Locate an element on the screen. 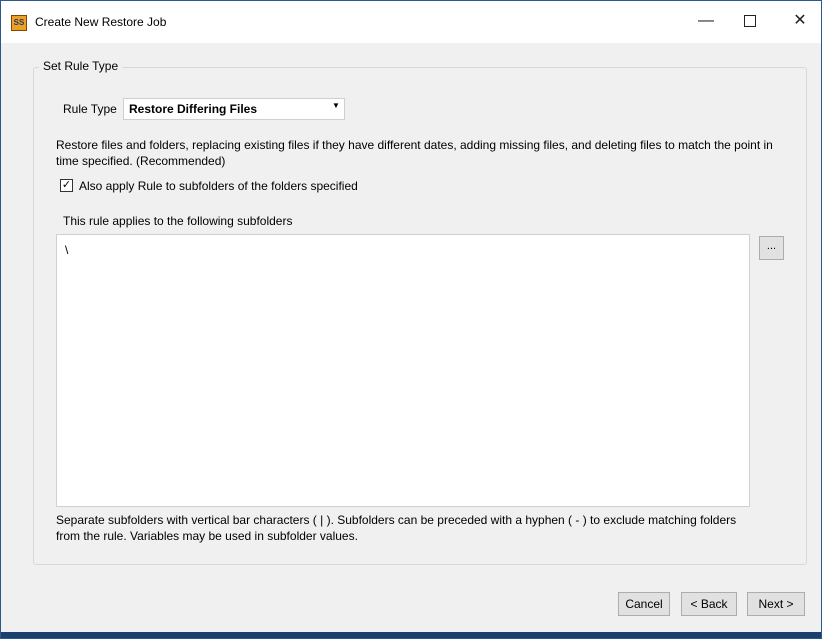 Image resolution: width=822 pixels, height=639 pixels. maximize-icon is located at coordinates (750, 20).